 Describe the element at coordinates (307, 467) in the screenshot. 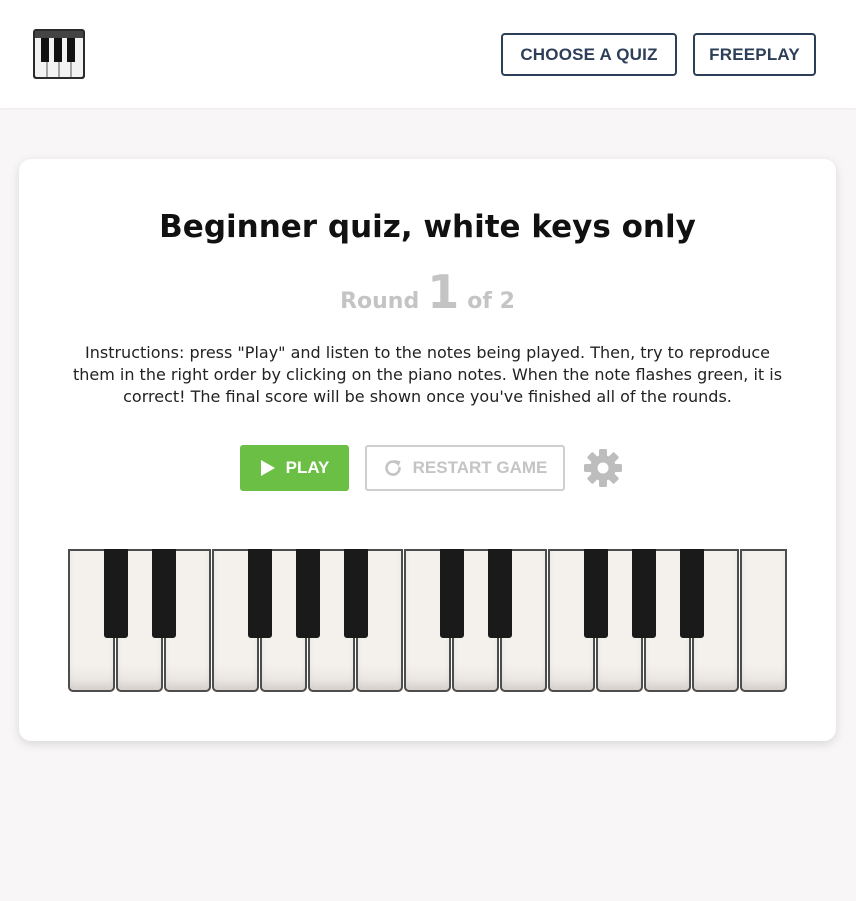

I see `play-button-label: PLAY` at that location.